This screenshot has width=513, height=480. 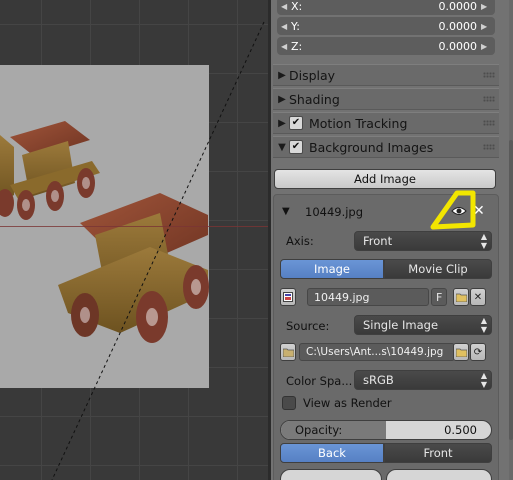 What do you see at coordinates (386, 99) in the screenshot?
I see `panel-shading-header: ▶ Shading` at bounding box center [386, 99].